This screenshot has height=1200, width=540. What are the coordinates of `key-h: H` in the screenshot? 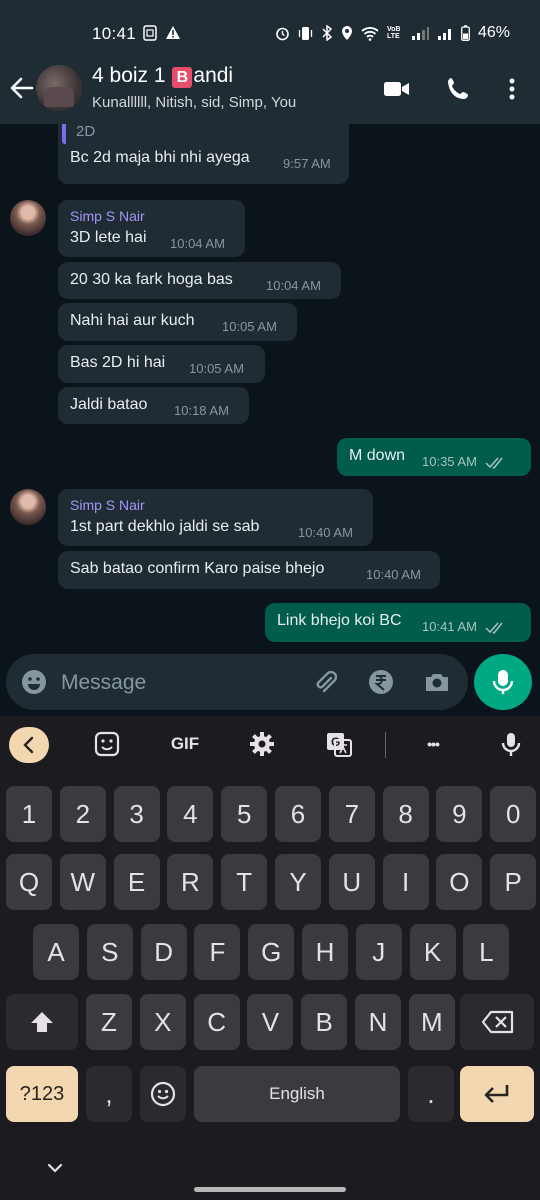 It's located at (325, 952).